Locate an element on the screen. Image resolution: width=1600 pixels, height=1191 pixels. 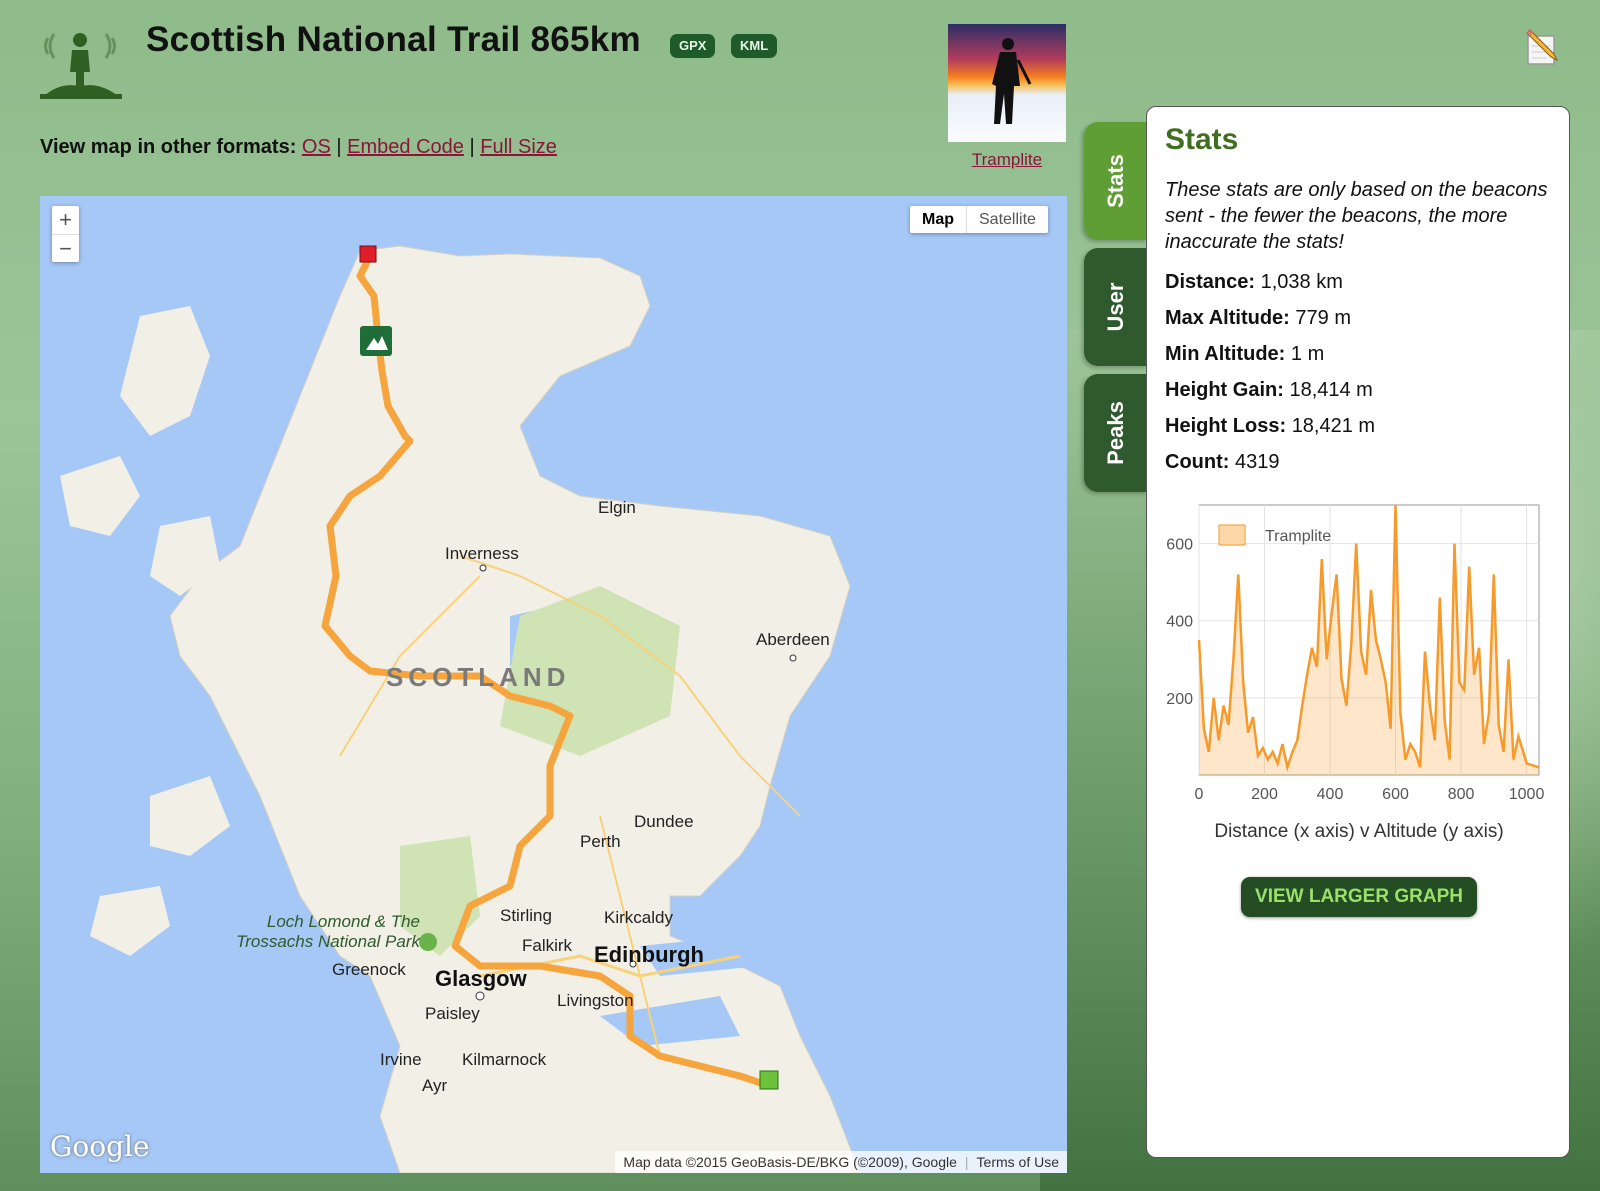
x-axis-title: Distance (x axis) v Altitude (y axis) is located at coordinates (1358, 831).